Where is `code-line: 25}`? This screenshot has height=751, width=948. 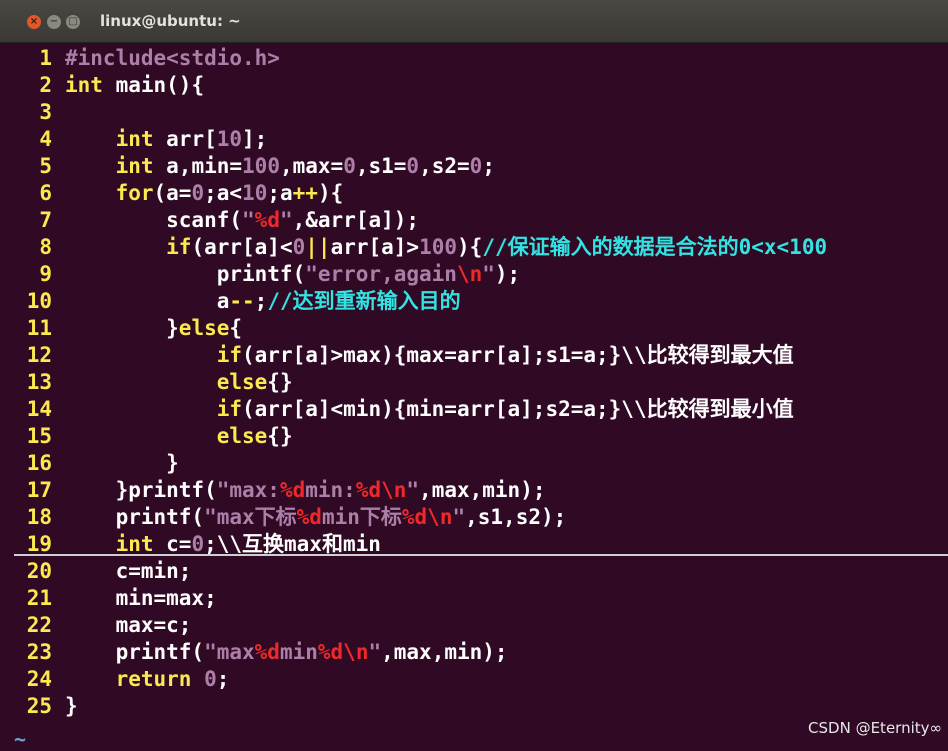 code-line: 25} is located at coordinates (46, 706).